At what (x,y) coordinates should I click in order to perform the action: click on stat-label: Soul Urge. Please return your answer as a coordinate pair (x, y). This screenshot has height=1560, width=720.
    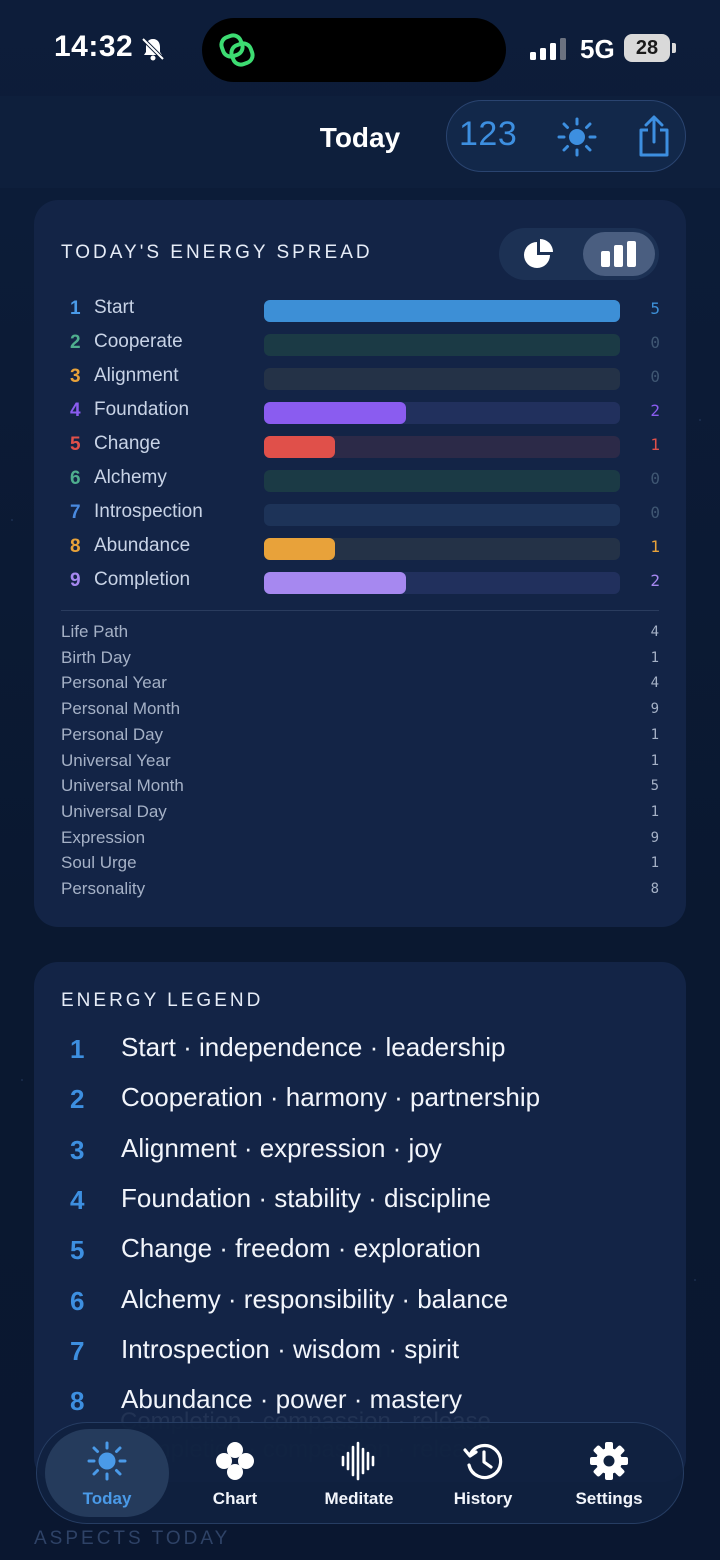
    Looking at the image, I should click on (99, 863).